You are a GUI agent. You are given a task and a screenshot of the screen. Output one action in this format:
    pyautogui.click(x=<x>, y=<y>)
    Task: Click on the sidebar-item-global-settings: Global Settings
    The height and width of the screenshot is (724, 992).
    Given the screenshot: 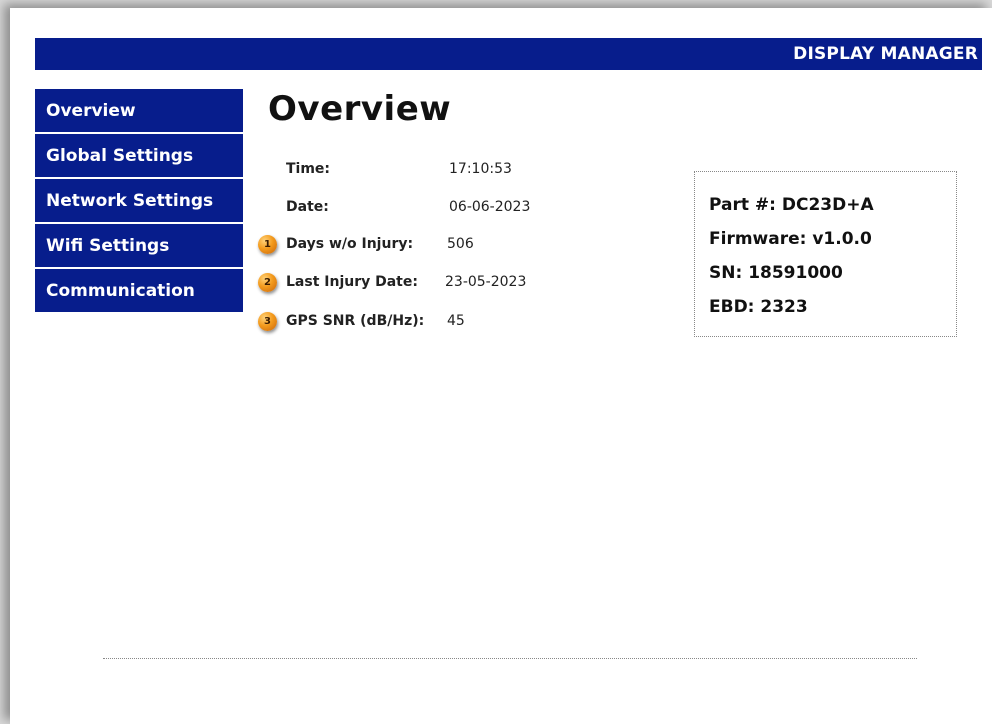 What is the action you would take?
    pyautogui.click(x=139, y=155)
    